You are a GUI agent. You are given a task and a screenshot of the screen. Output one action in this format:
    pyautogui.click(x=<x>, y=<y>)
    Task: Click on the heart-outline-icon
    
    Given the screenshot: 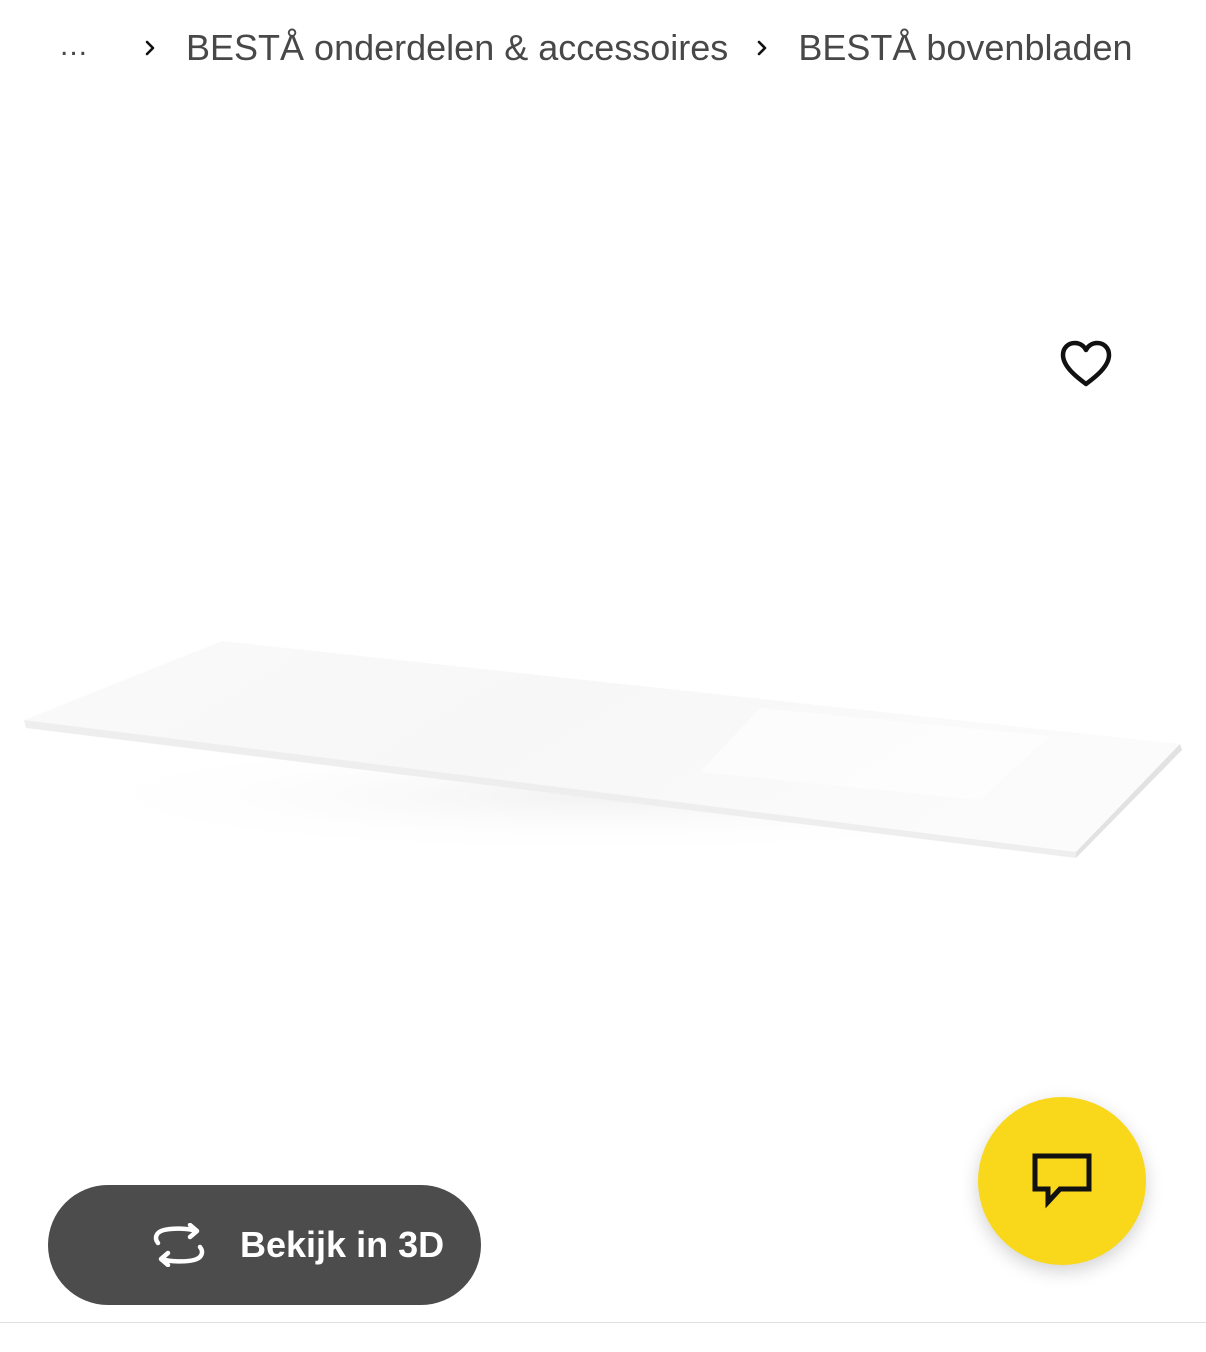 What is the action you would take?
    pyautogui.click(x=1086, y=363)
    